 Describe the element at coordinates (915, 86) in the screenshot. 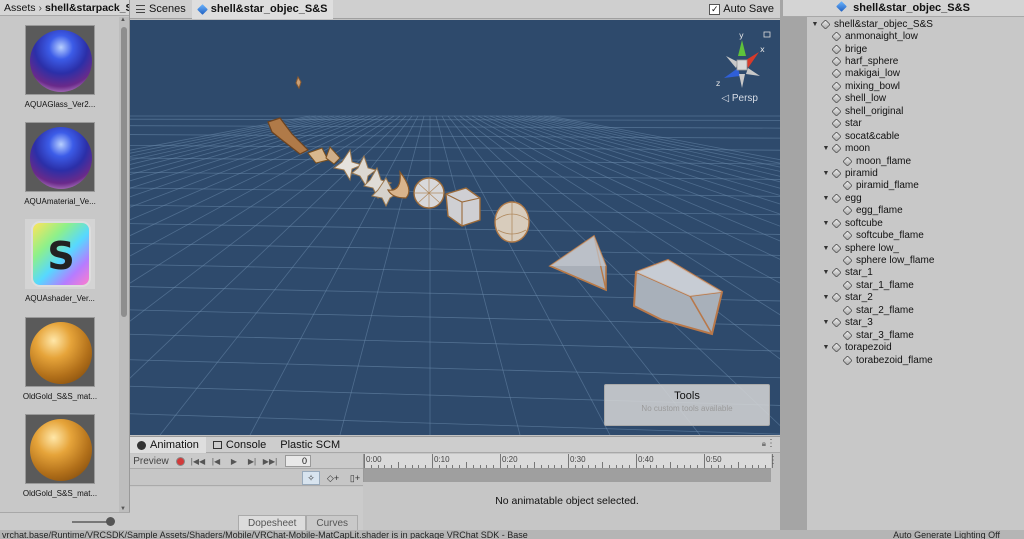

I see `hierarchy-item: mixing_bowl` at that location.